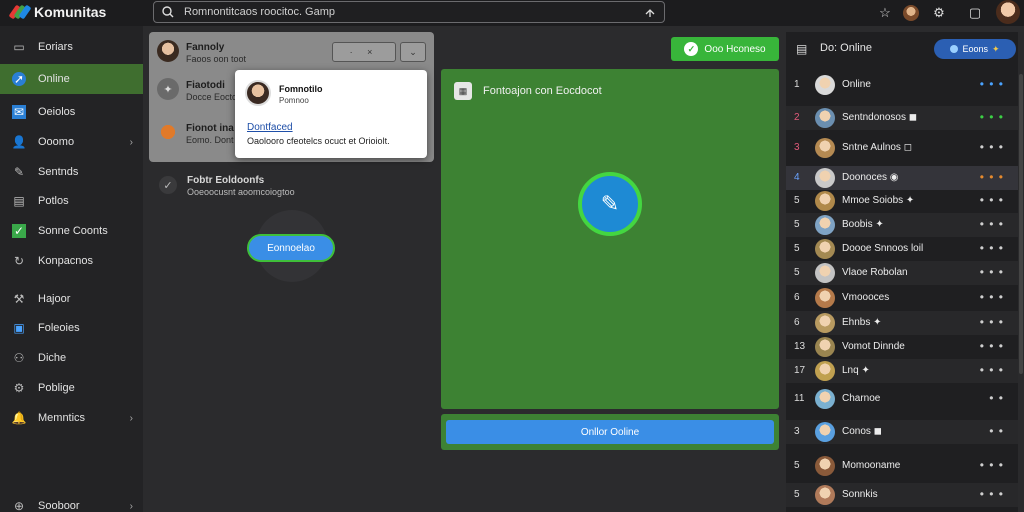 Image resolution: width=1024 pixels, height=512 pixels. I want to click on app-logo: Komunitas, so click(57, 12).